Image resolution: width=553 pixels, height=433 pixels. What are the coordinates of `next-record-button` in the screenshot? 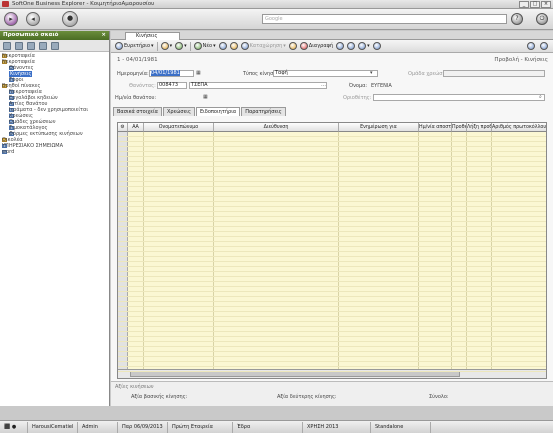 It's located at (351, 46).